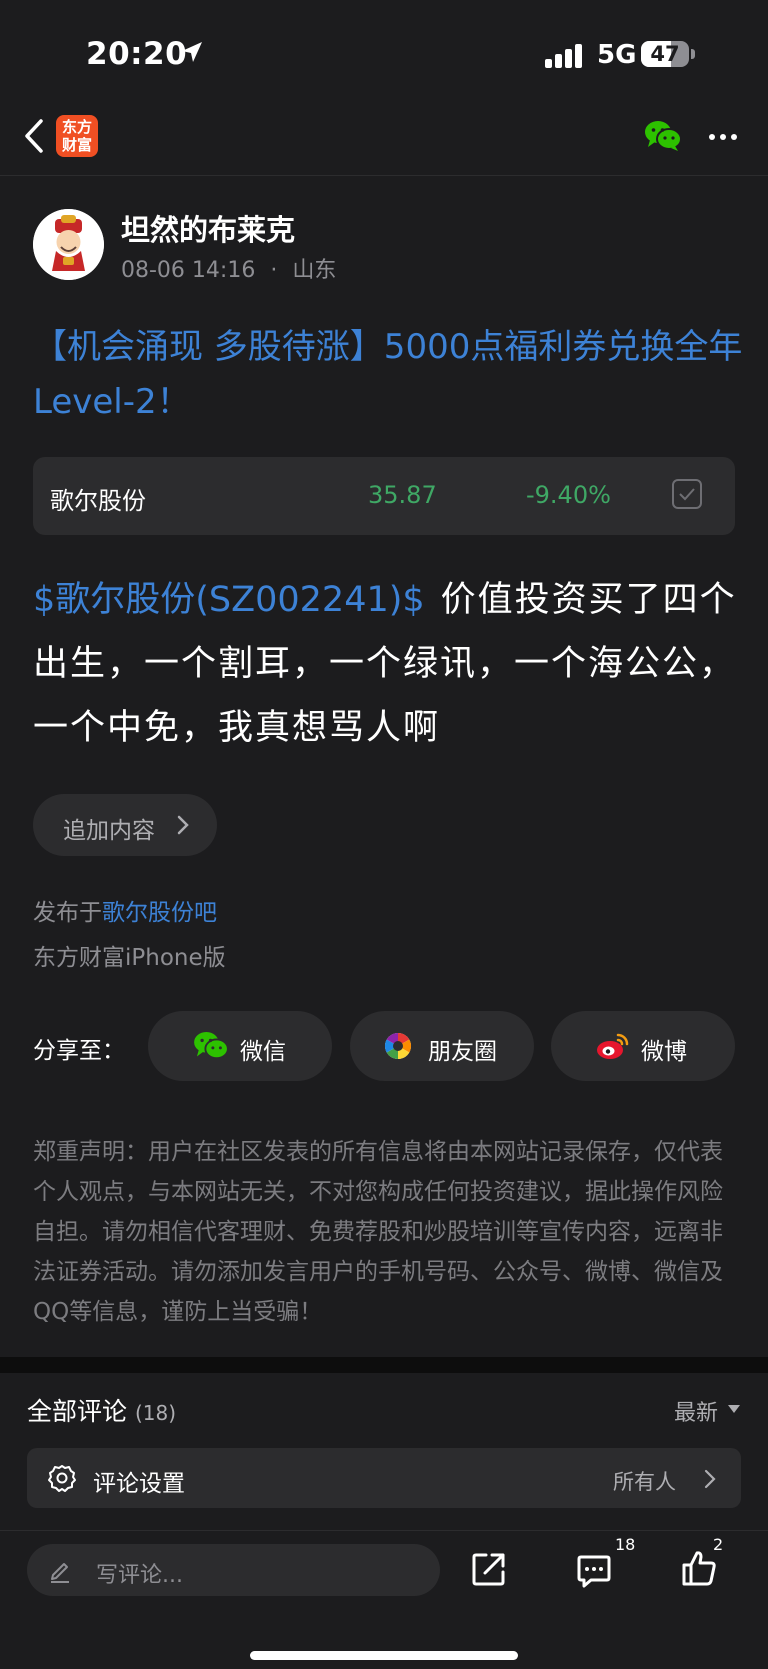  What do you see at coordinates (79, 1051) in the screenshot?
I see `share-label: 分享至：` at bounding box center [79, 1051].